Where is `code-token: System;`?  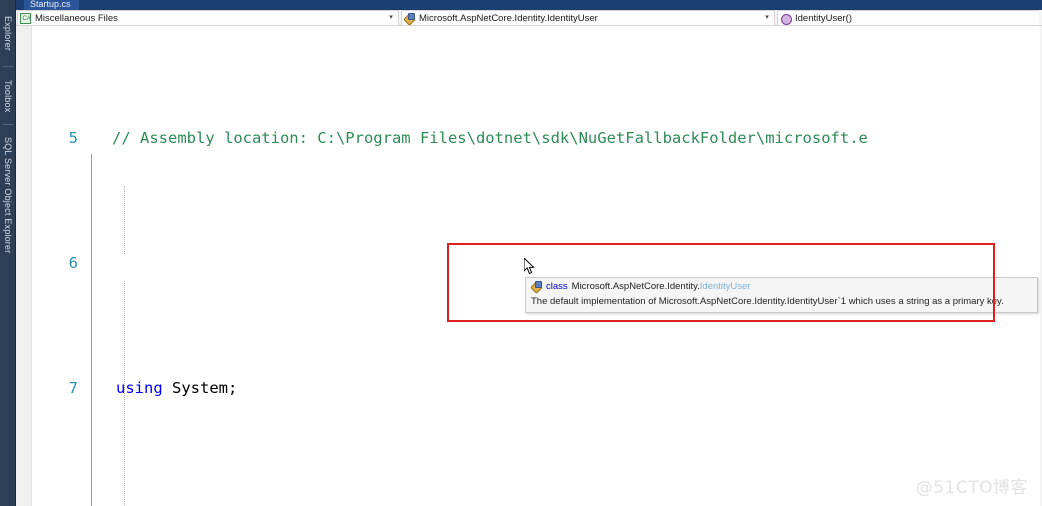
code-token: System; is located at coordinates (200, 388).